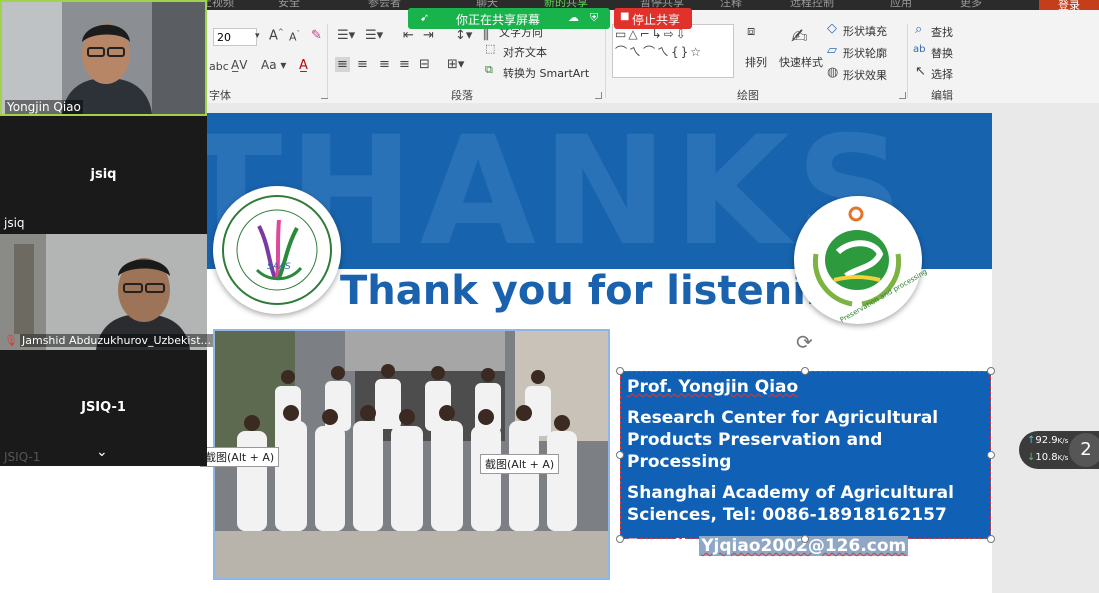  I want to click on stop-share-label: 停止共享, so click(656, 20).